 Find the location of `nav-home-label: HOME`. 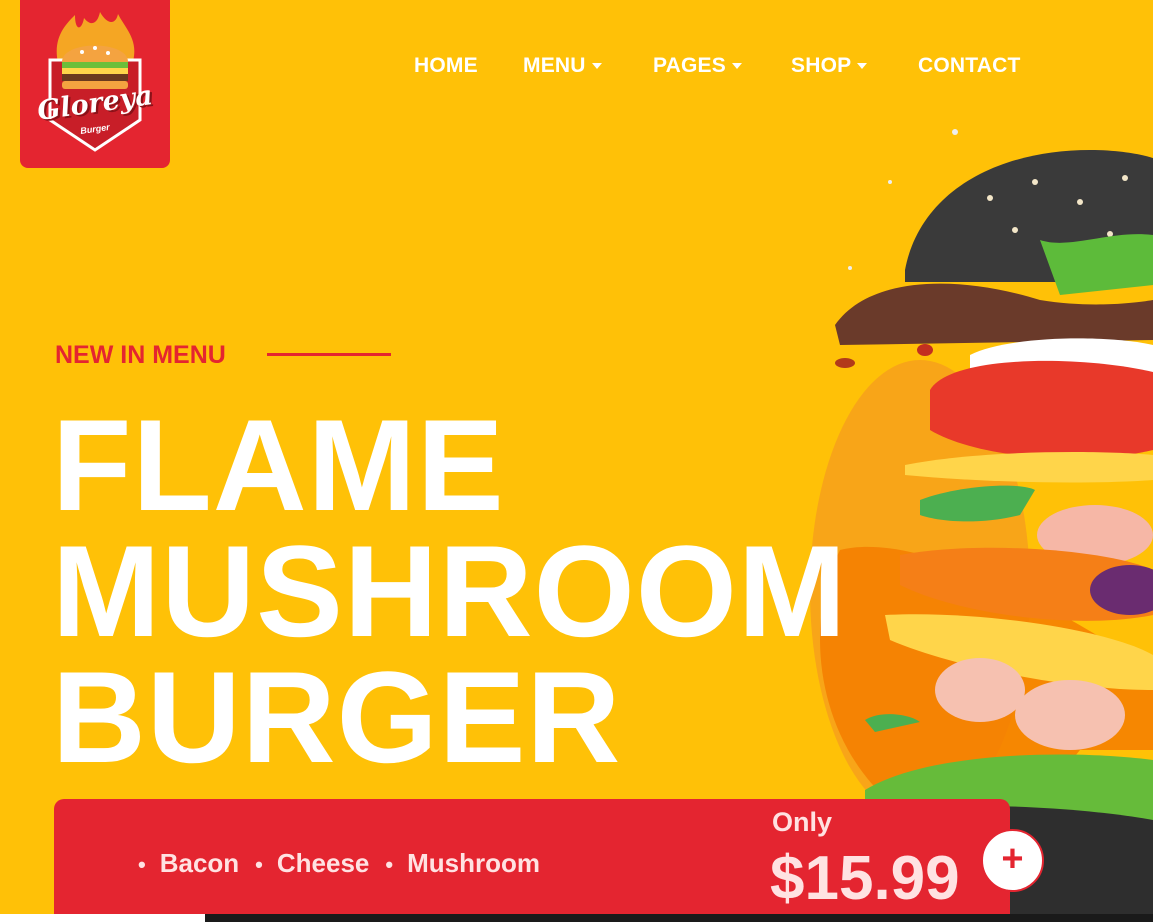

nav-home-label: HOME is located at coordinates (446, 65).